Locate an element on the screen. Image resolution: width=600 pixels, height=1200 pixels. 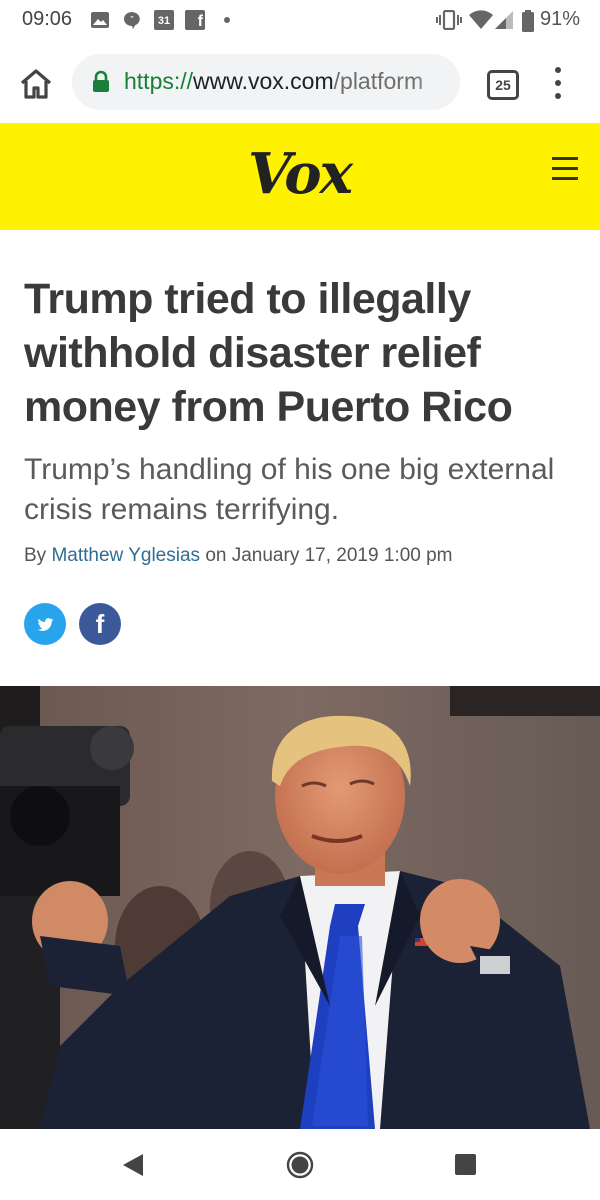
more-notifications-dot-icon is located at coordinates (227, 20).